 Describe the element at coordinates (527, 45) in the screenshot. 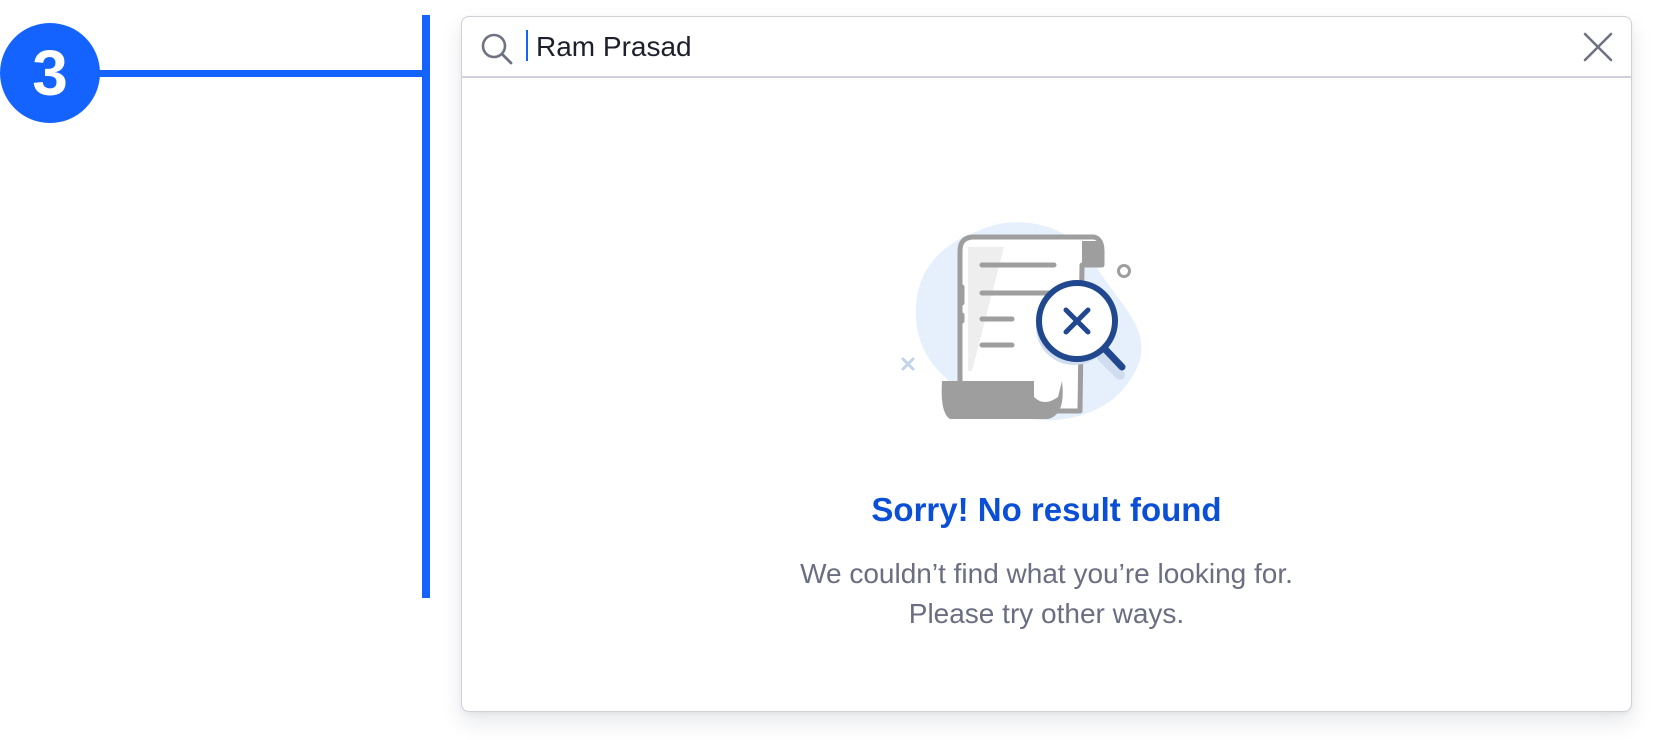

I see `text-caret` at that location.